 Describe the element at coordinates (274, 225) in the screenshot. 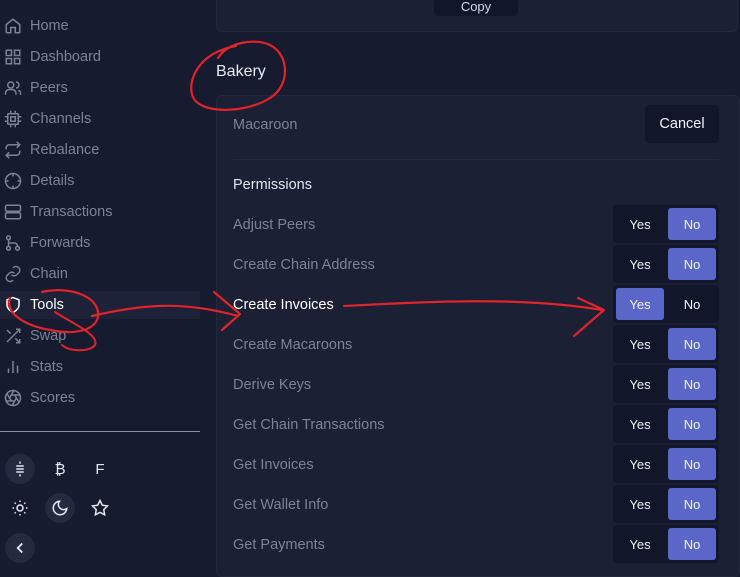

I see `permission-label: Adjust Peers` at that location.